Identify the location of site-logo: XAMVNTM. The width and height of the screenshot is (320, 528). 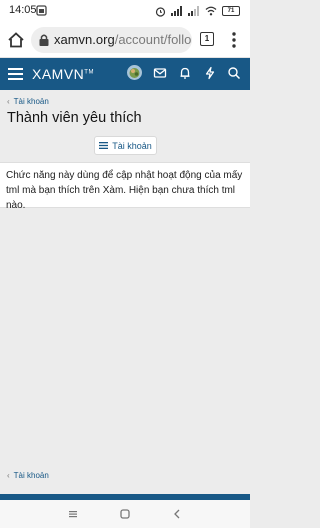
(63, 74).